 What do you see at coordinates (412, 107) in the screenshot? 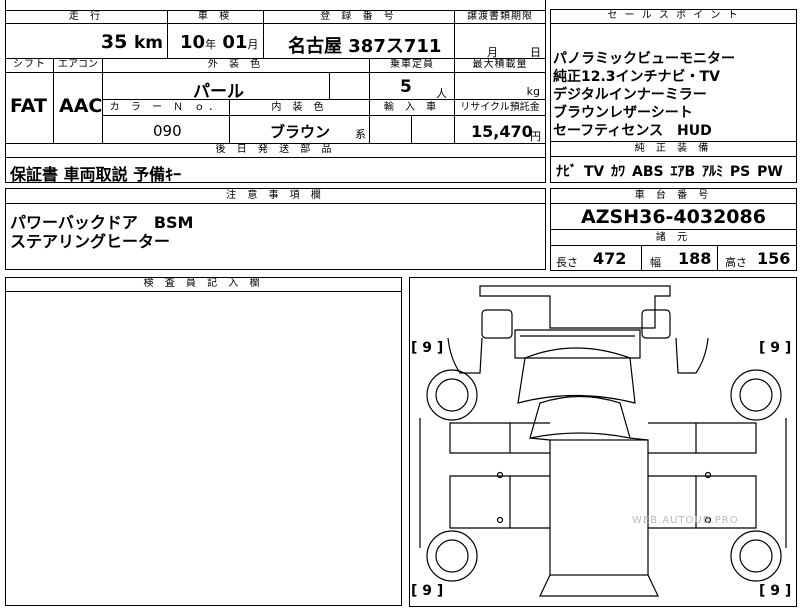
I see `import-header: 輸 入 車` at bounding box center [412, 107].